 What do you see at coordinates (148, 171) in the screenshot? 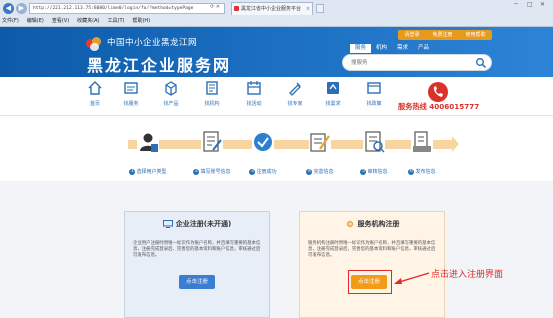
I see `step-label: 1 选择用户类型` at bounding box center [148, 171].